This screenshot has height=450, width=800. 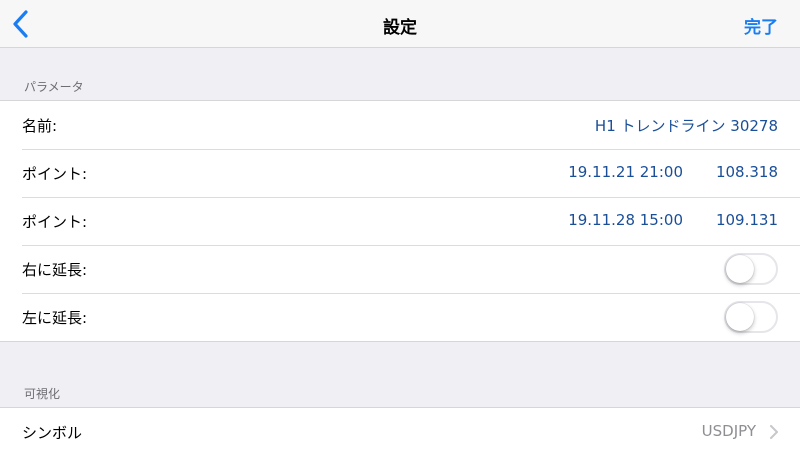 What do you see at coordinates (55, 318) in the screenshot?
I see `extend-left-label: 左に延長:` at bounding box center [55, 318].